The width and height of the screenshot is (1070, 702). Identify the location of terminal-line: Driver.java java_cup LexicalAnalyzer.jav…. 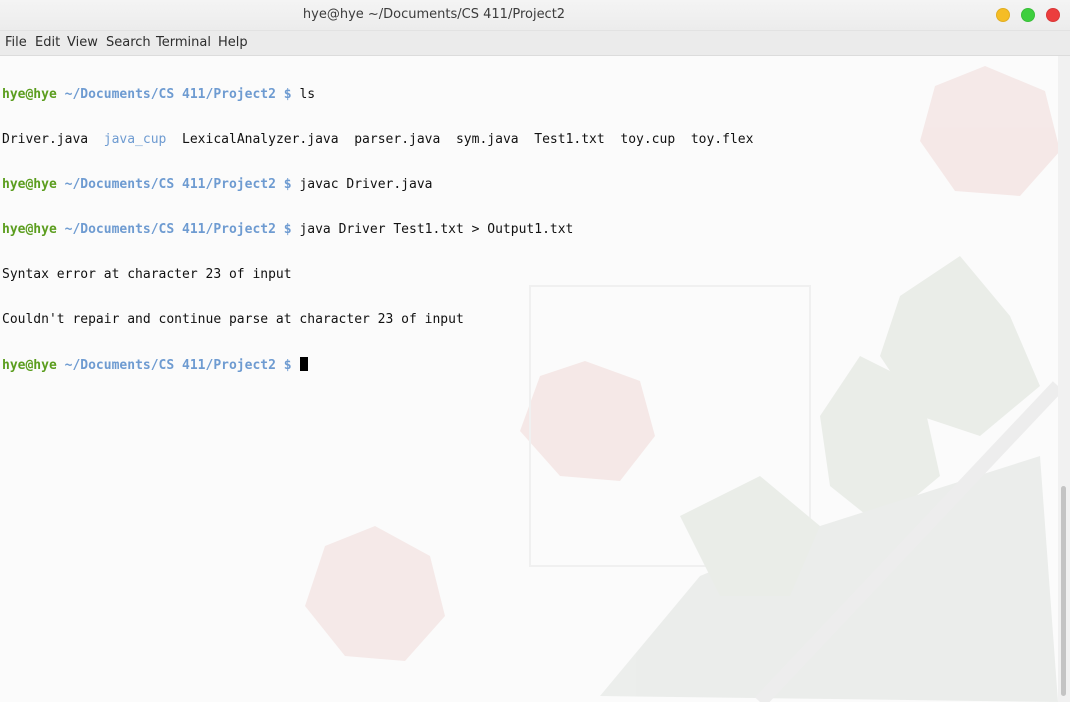
(377, 139).